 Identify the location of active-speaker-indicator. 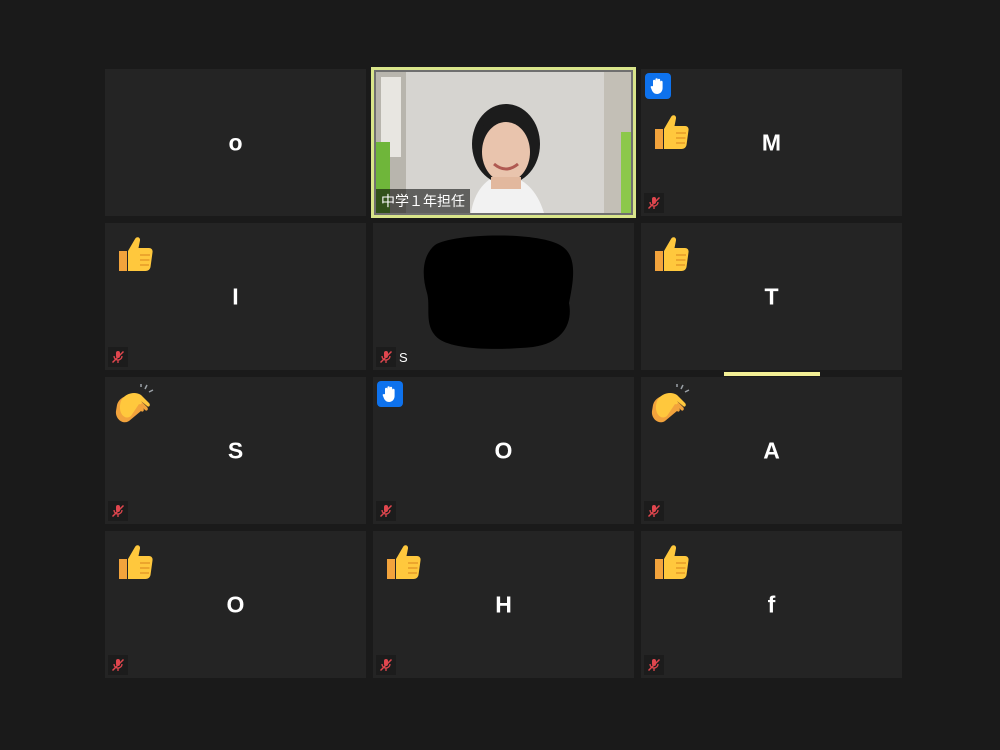
(772, 374).